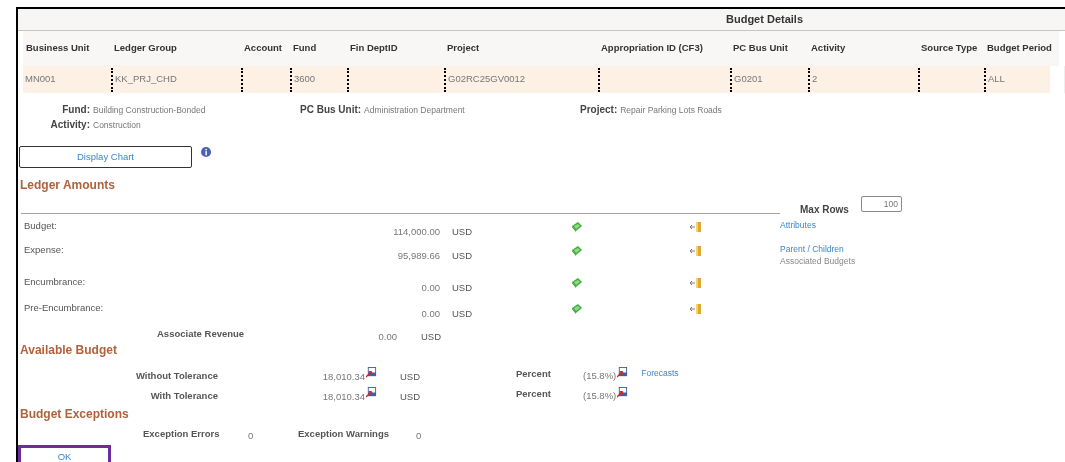  I want to click on table-cell: ALL, so click(1017, 79).